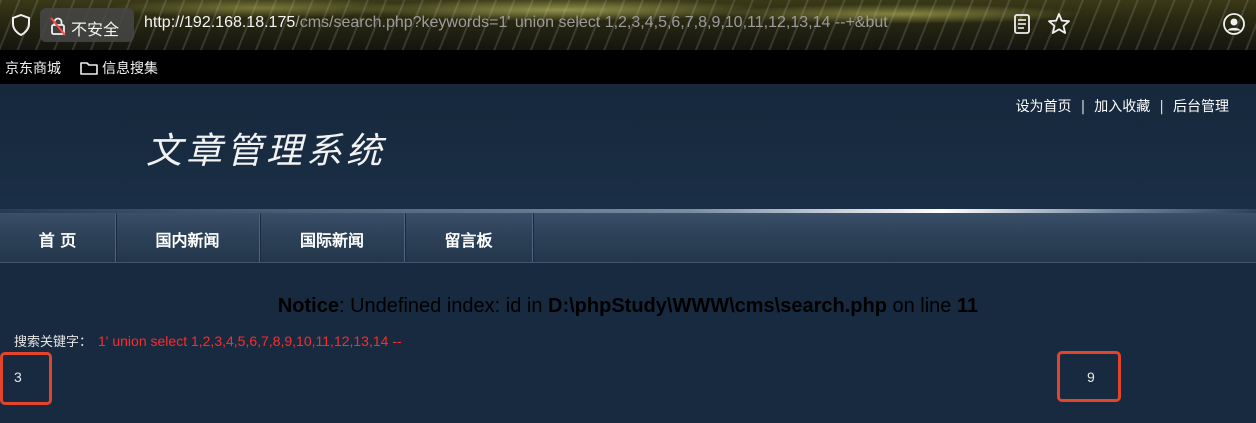 This screenshot has height=423, width=1256. Describe the element at coordinates (443, 306) in the screenshot. I see `notice-message: : Undefined index: id in` at that location.